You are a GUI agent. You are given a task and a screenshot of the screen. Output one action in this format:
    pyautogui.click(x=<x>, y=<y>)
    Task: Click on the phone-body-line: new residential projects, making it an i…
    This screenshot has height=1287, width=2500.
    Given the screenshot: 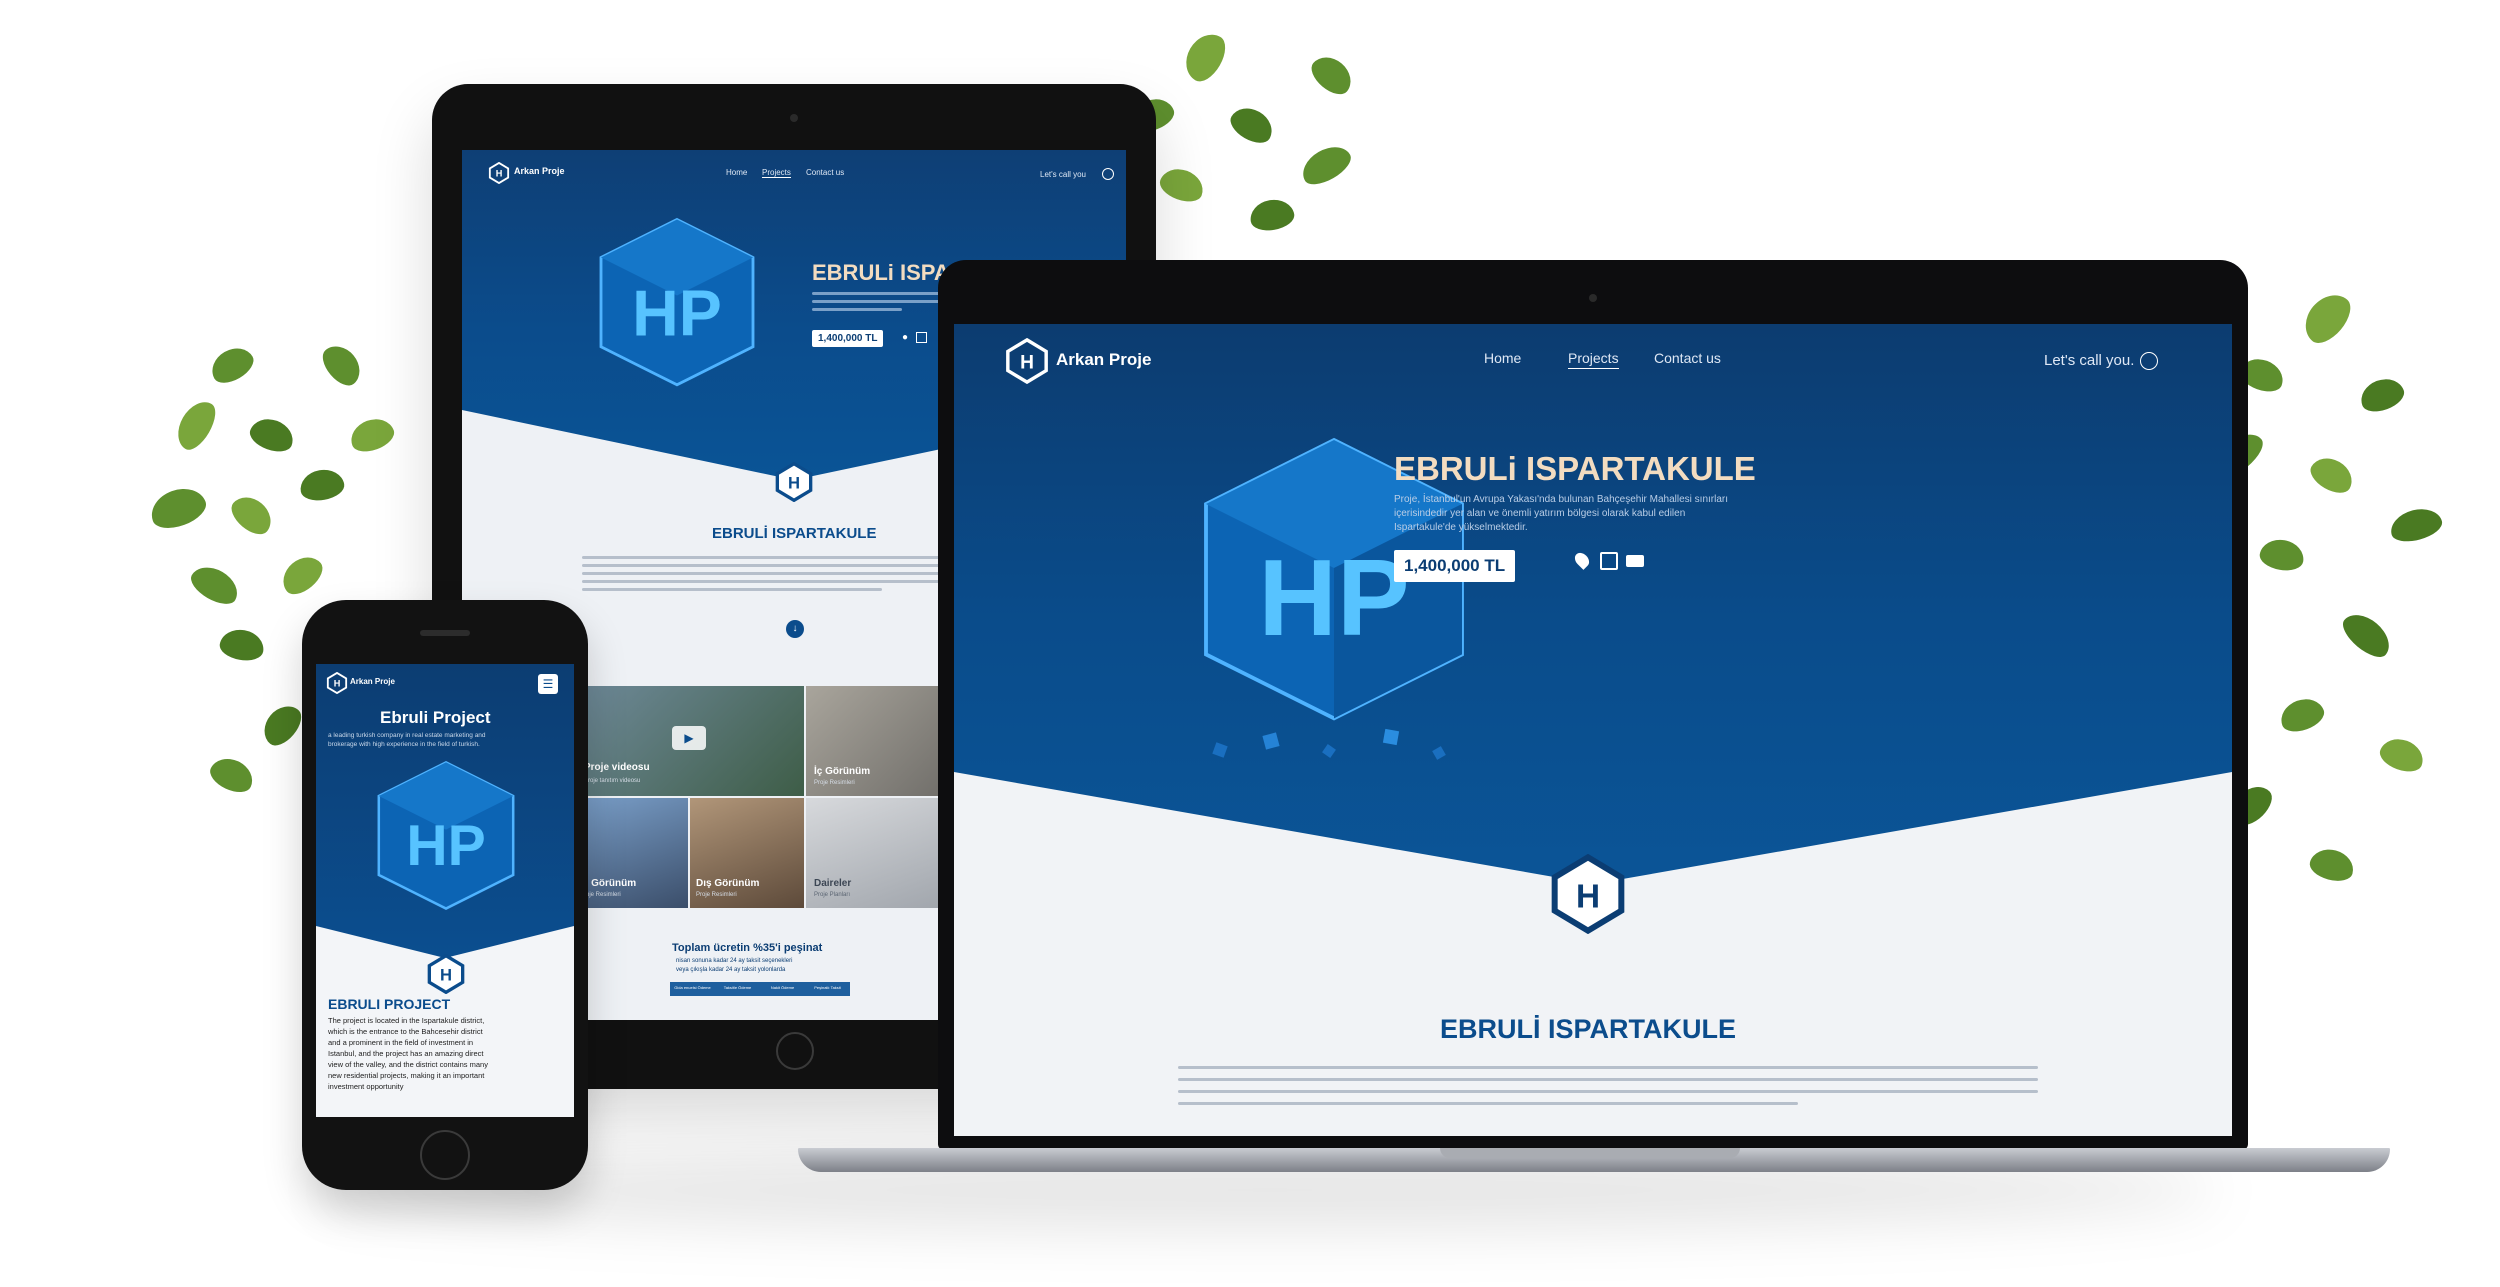 What is the action you would take?
    pyautogui.click(x=406, y=1075)
    